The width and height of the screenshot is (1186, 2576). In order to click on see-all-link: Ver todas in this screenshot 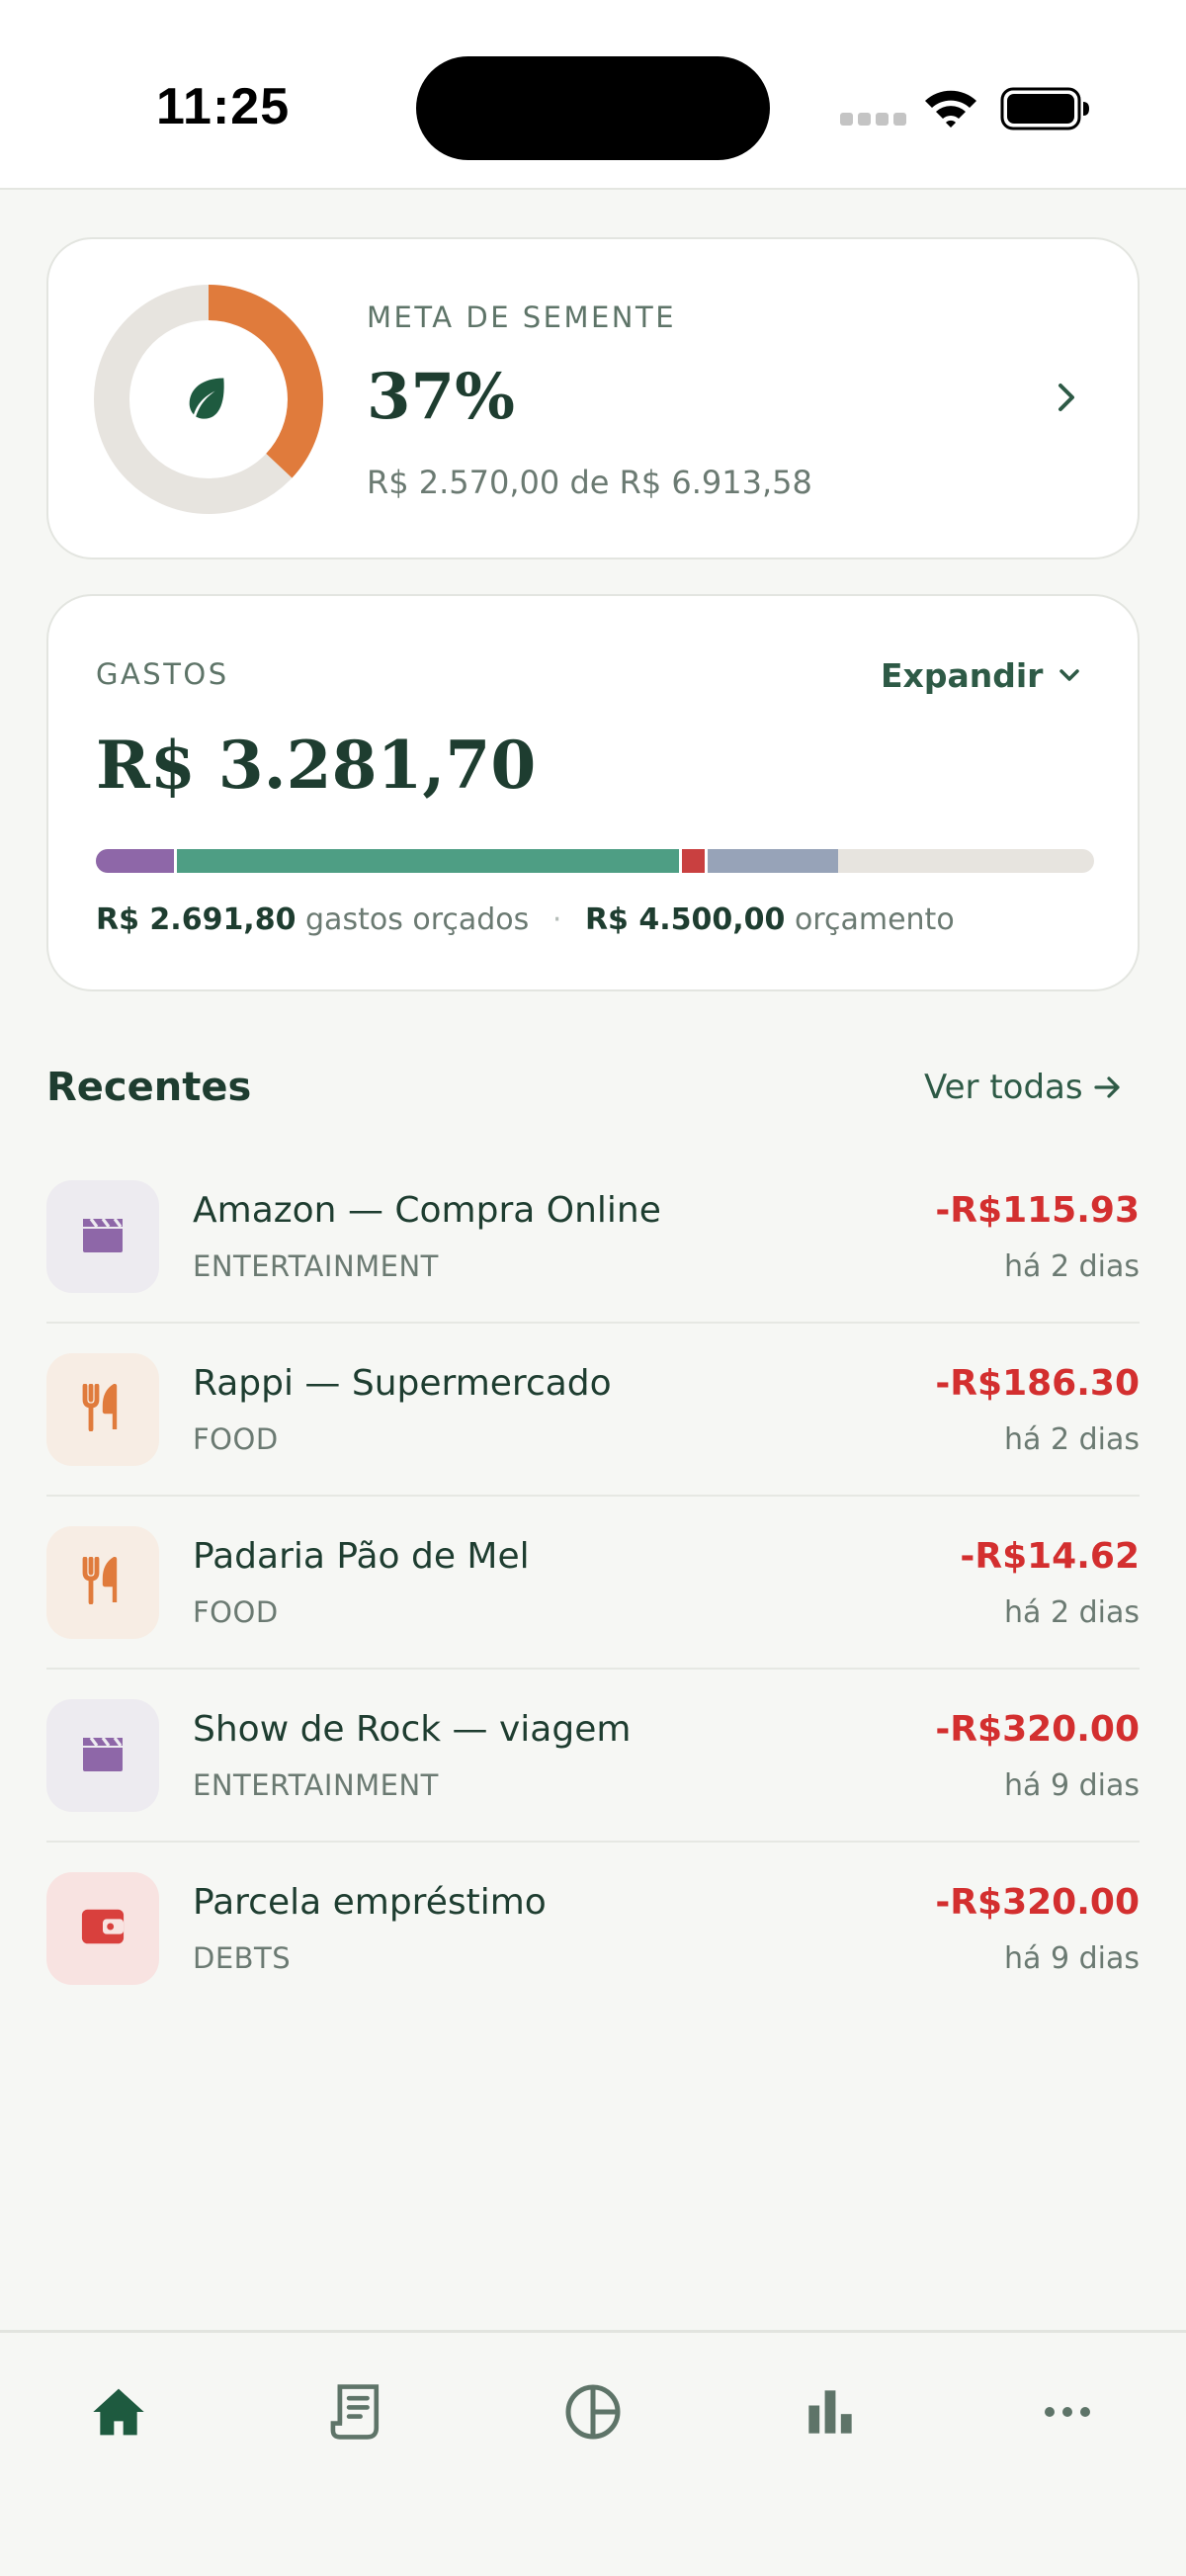, I will do `click(1024, 1087)`.